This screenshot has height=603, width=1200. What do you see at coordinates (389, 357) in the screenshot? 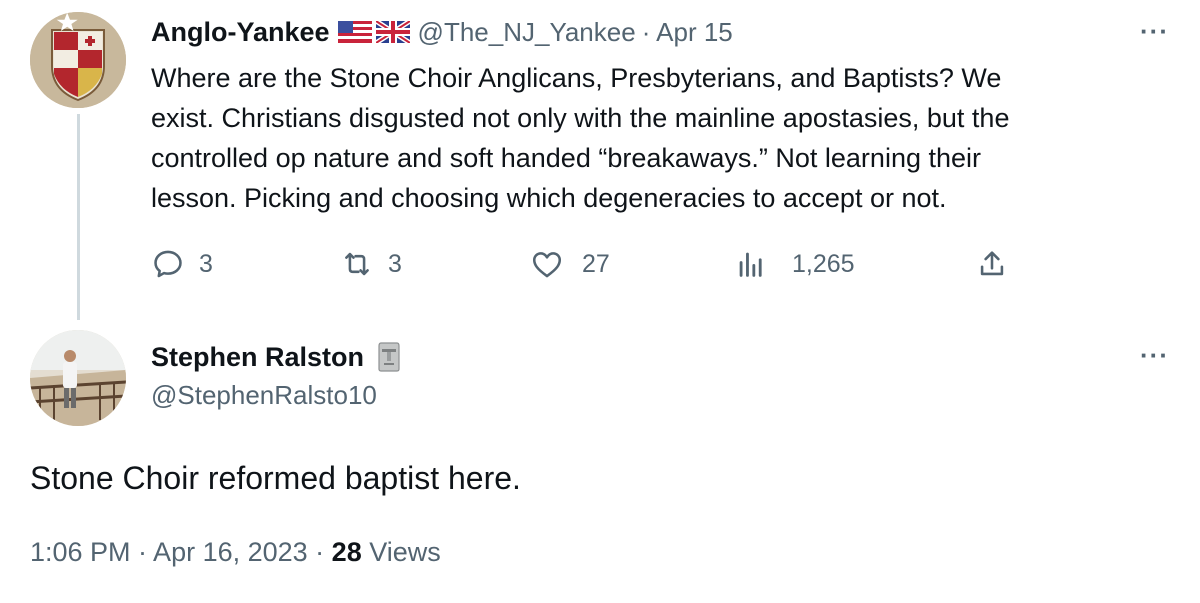
I see `moai-icon` at bounding box center [389, 357].